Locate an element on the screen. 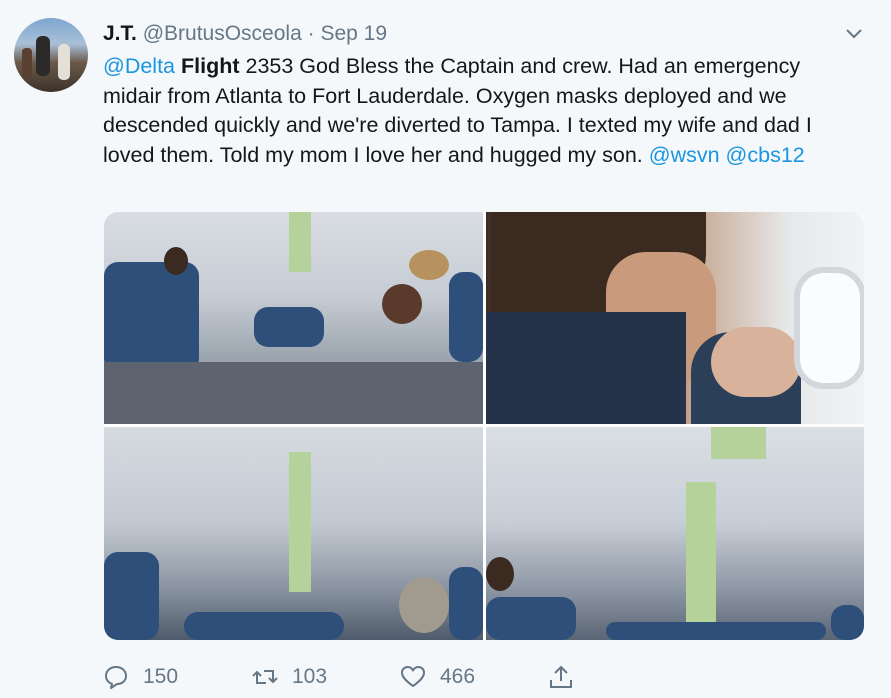 Image resolution: width=891 pixels, height=698 pixels. action-bar: 150 103 466 is located at coordinates (353, 677).